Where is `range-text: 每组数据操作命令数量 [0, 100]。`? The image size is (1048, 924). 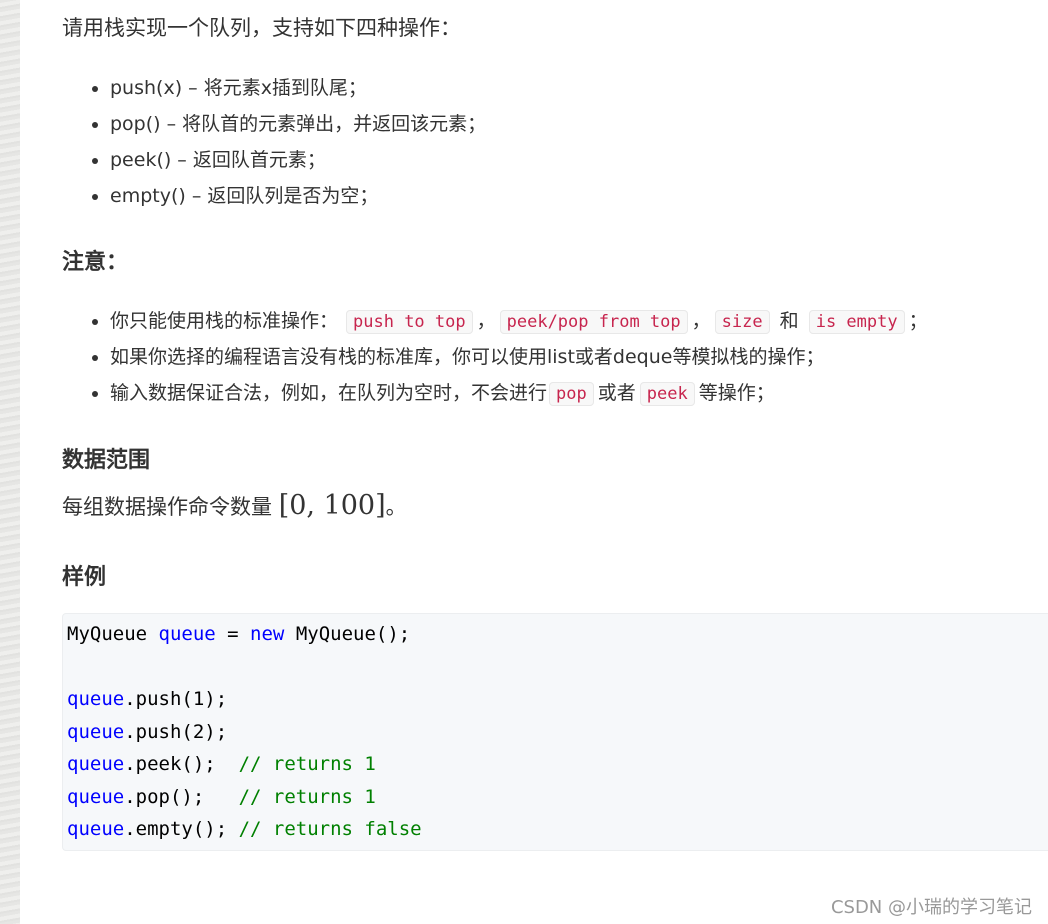
range-text: 每组数据操作命令数量 [0, 100]。 is located at coordinates (234, 505).